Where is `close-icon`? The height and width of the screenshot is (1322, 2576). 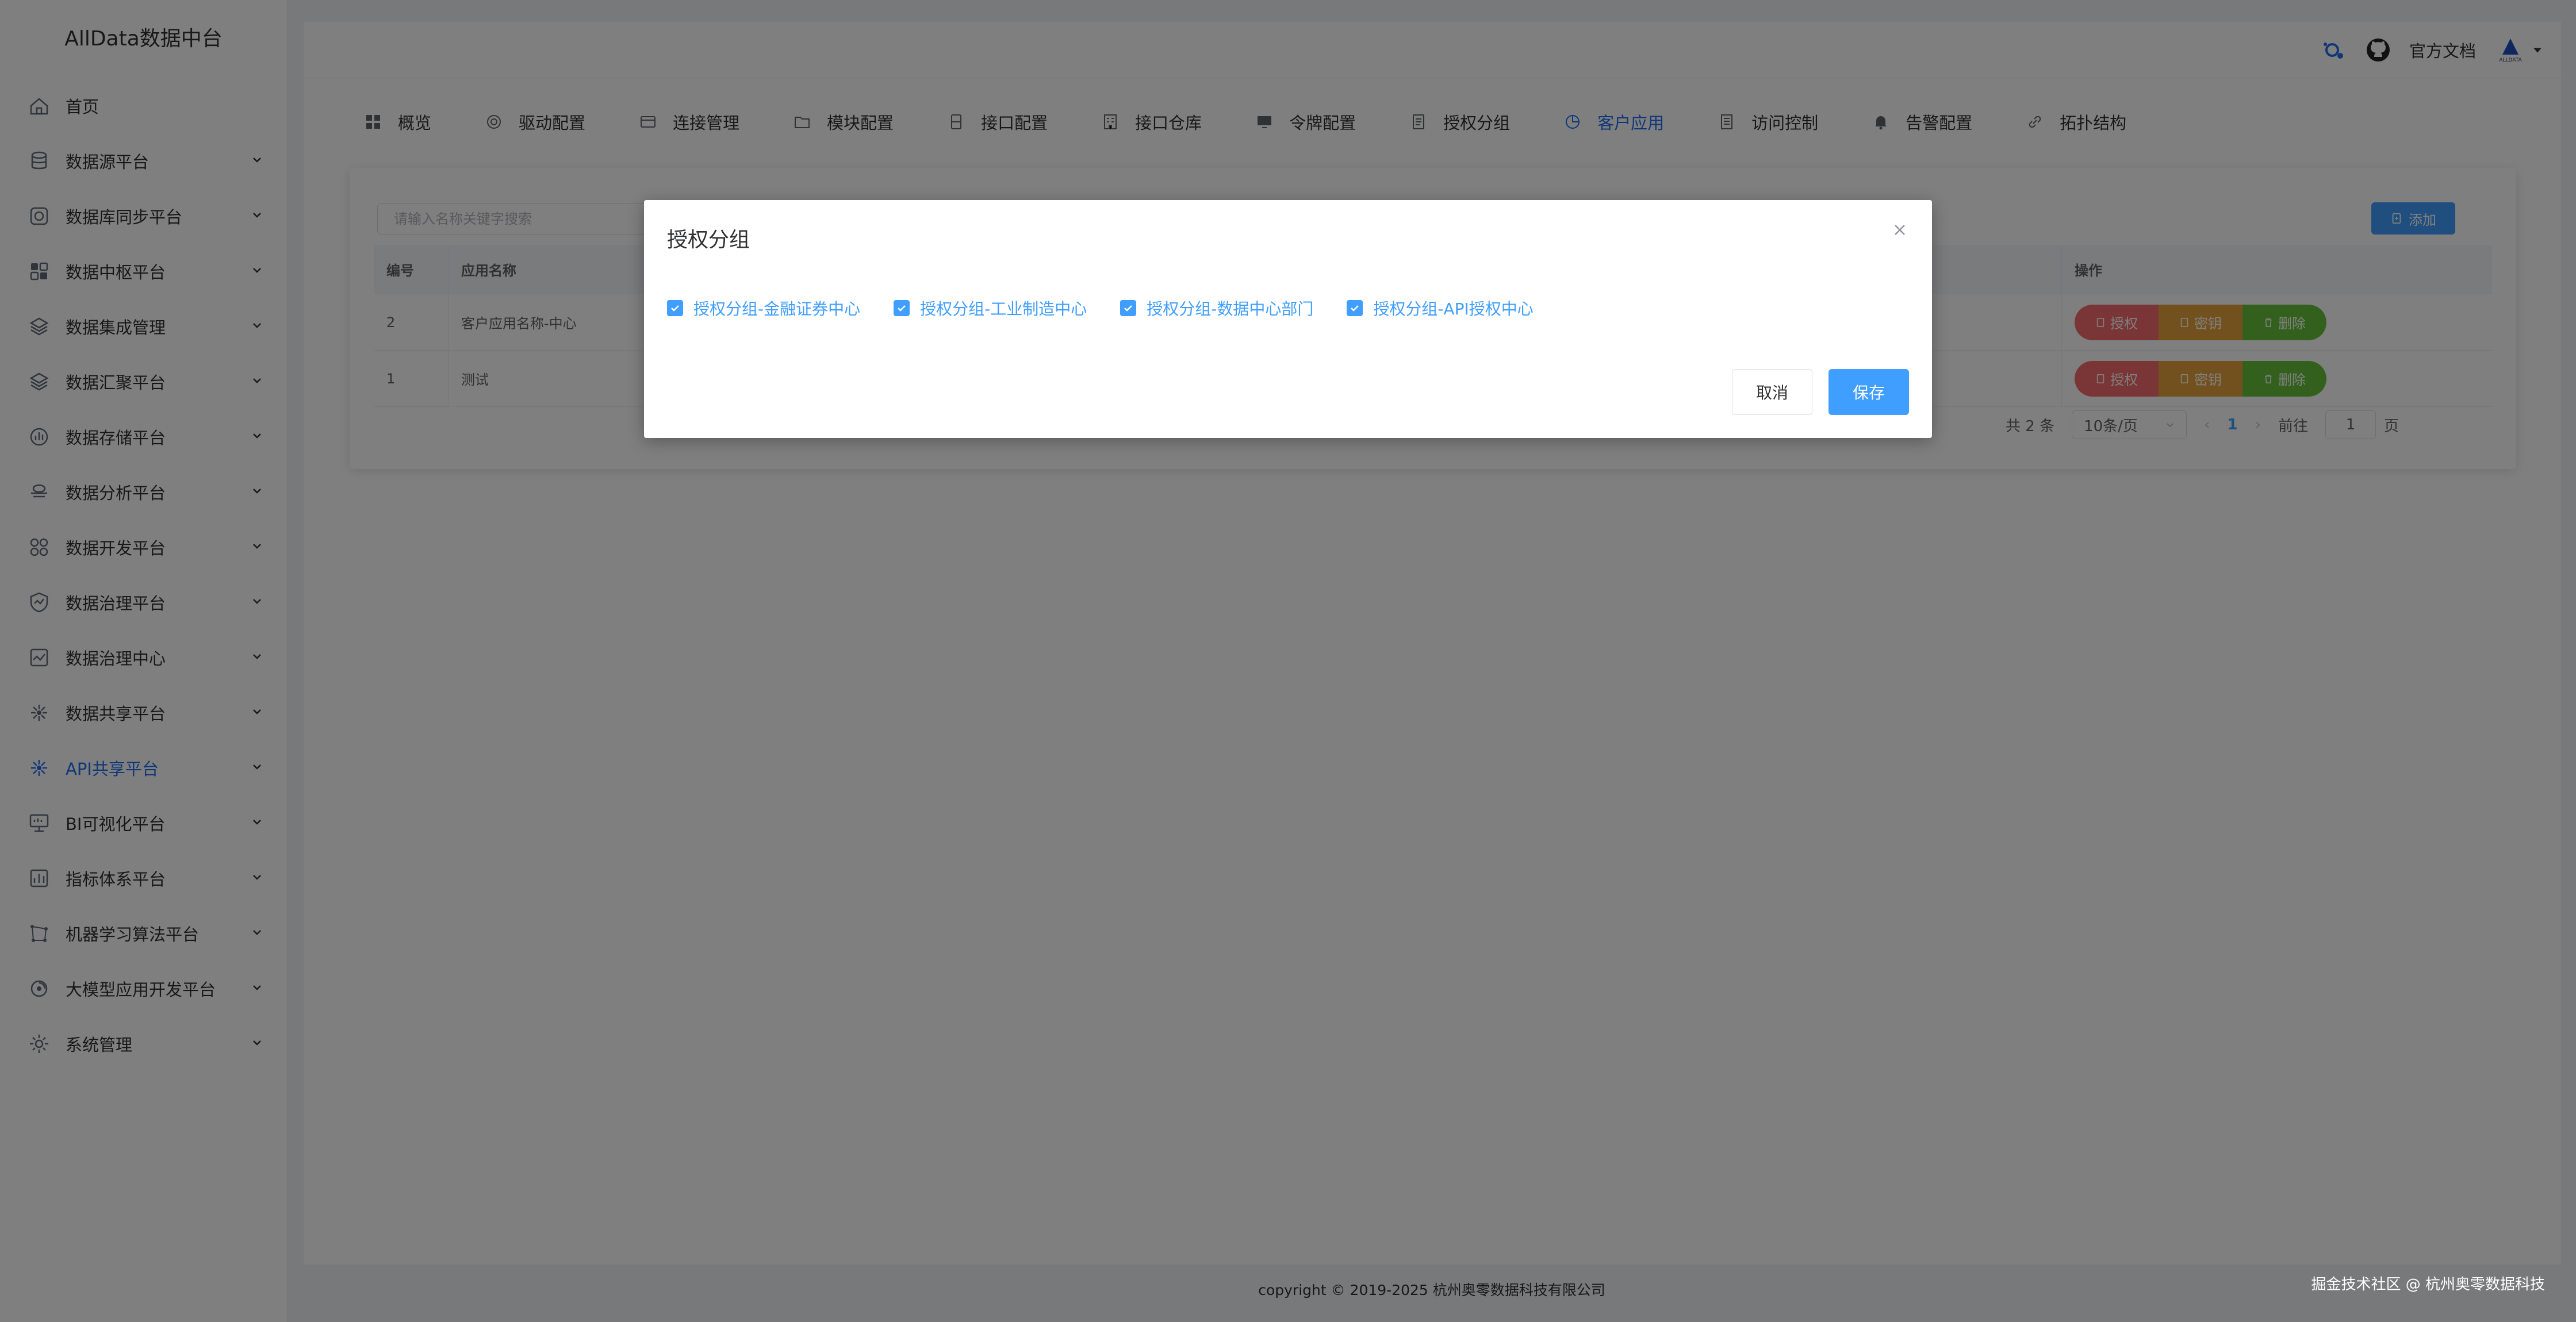
close-icon is located at coordinates (1900, 230).